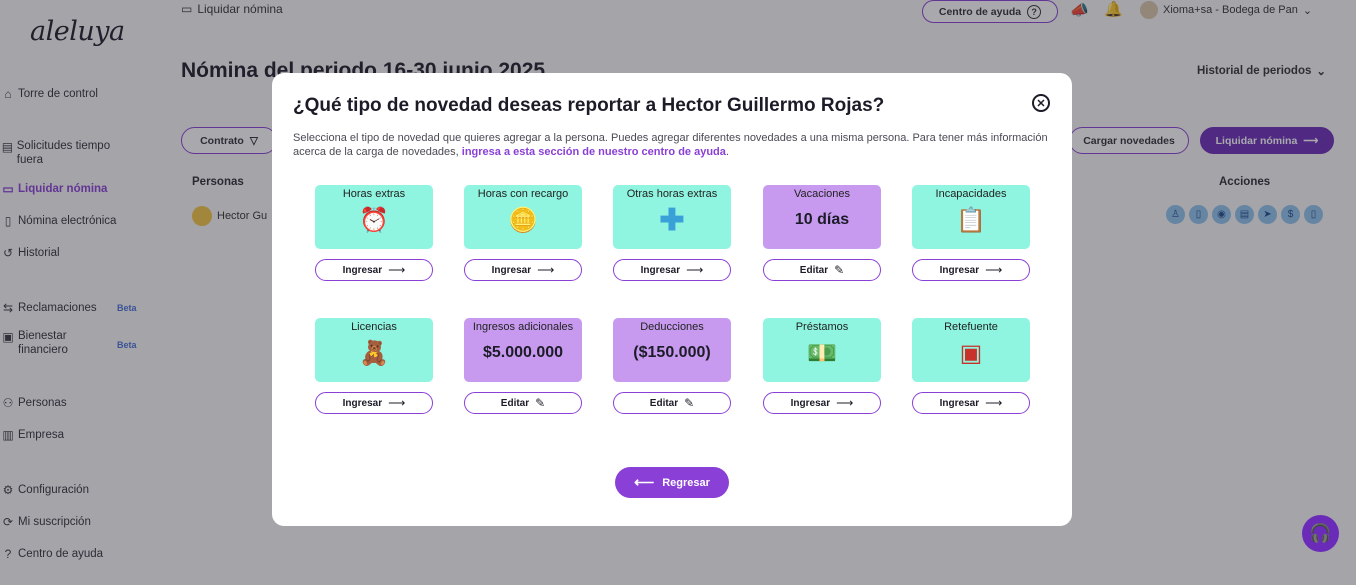 Image resolution: width=1356 pixels, height=585 pixels. Describe the element at coordinates (971, 353) in the screenshot. I see `safe-icon: ▣` at that location.